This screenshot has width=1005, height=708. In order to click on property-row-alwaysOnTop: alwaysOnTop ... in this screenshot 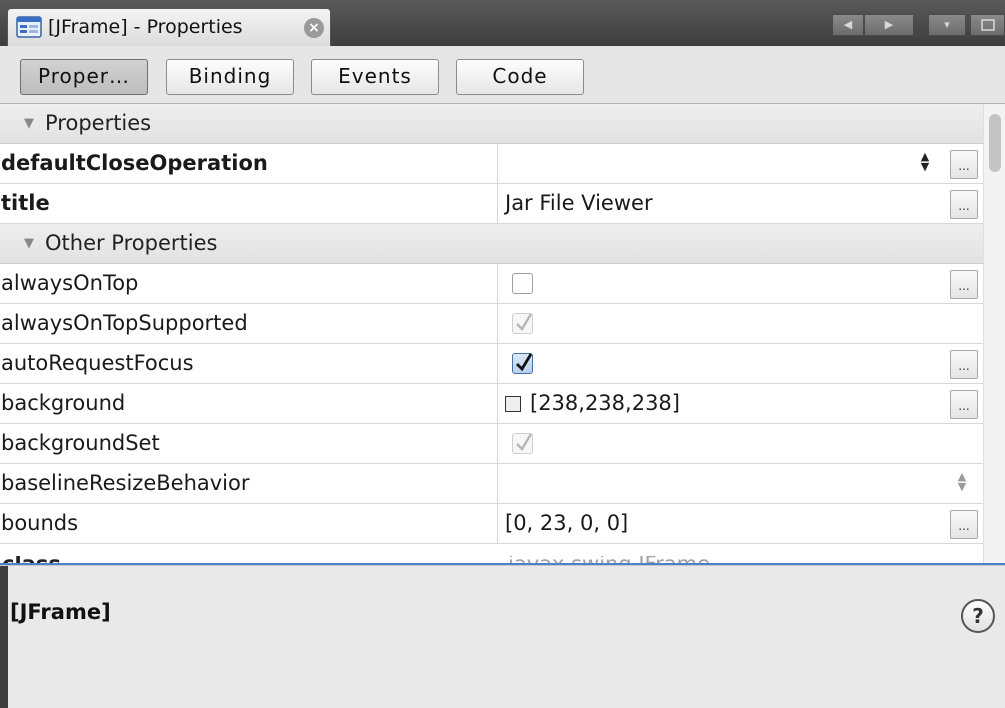, I will do `click(491, 284)`.